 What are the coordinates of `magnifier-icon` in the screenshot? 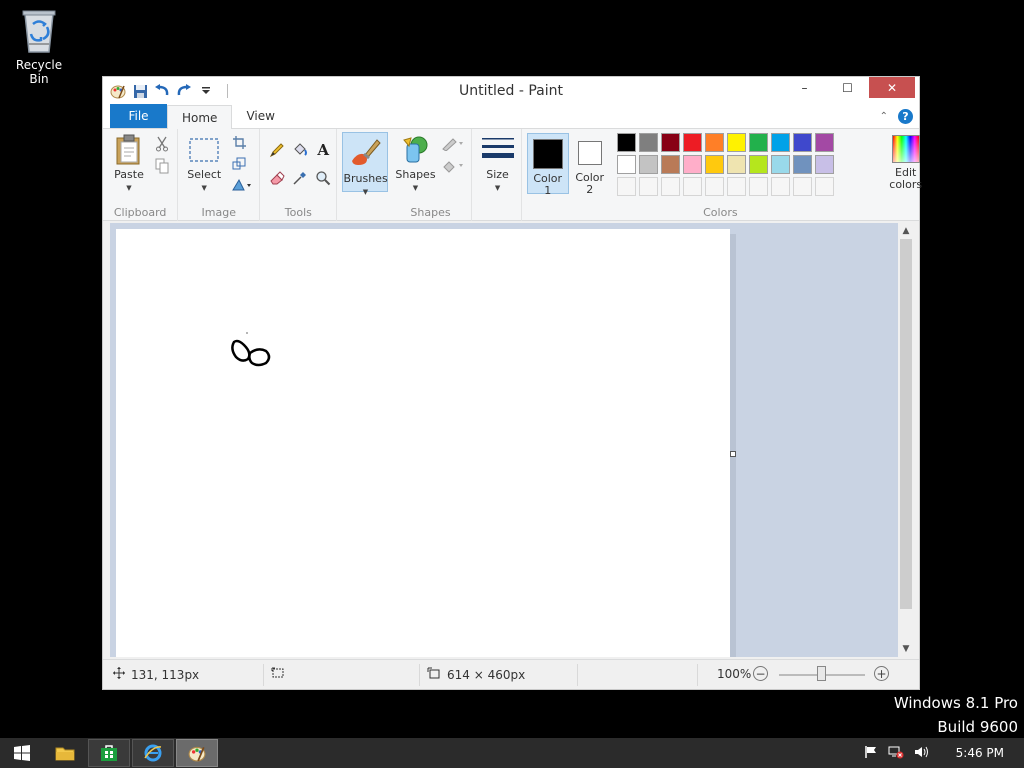 It's located at (323, 178).